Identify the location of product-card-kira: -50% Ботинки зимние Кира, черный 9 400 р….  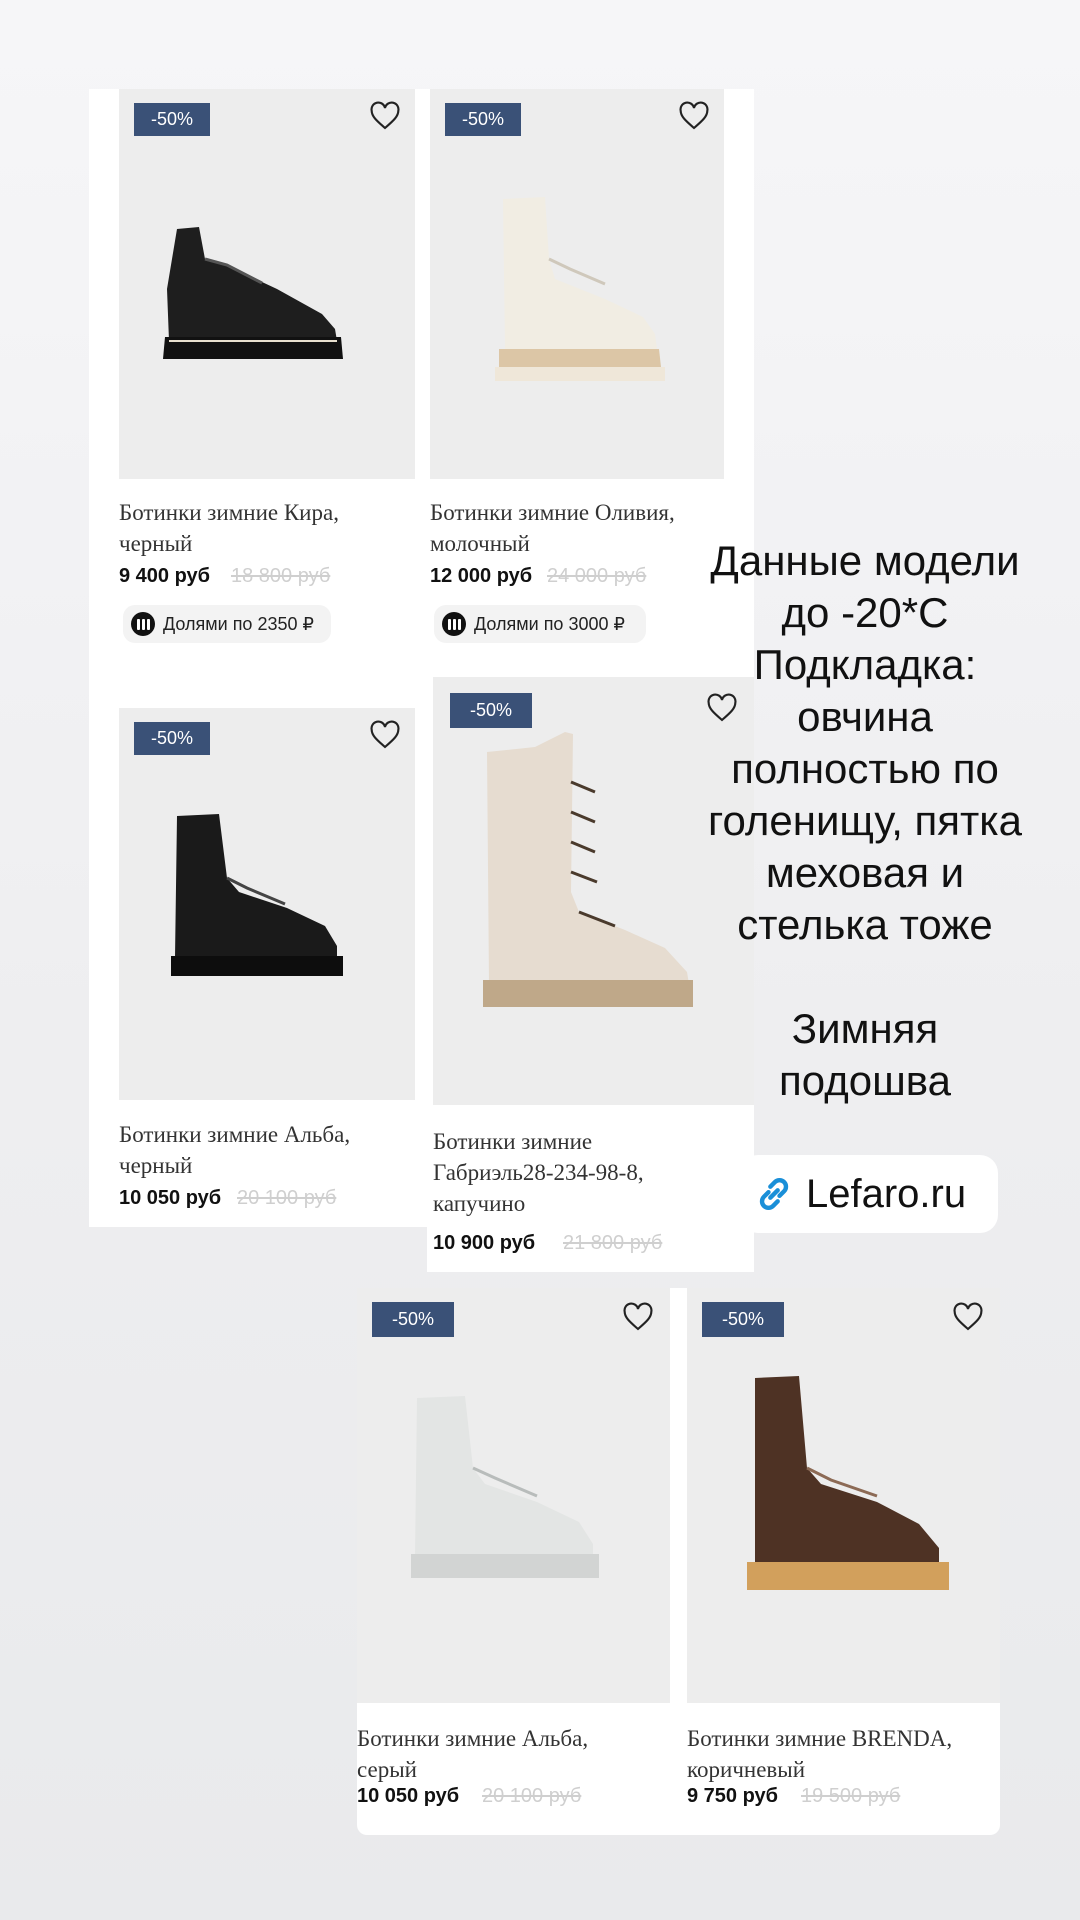
(267, 369).